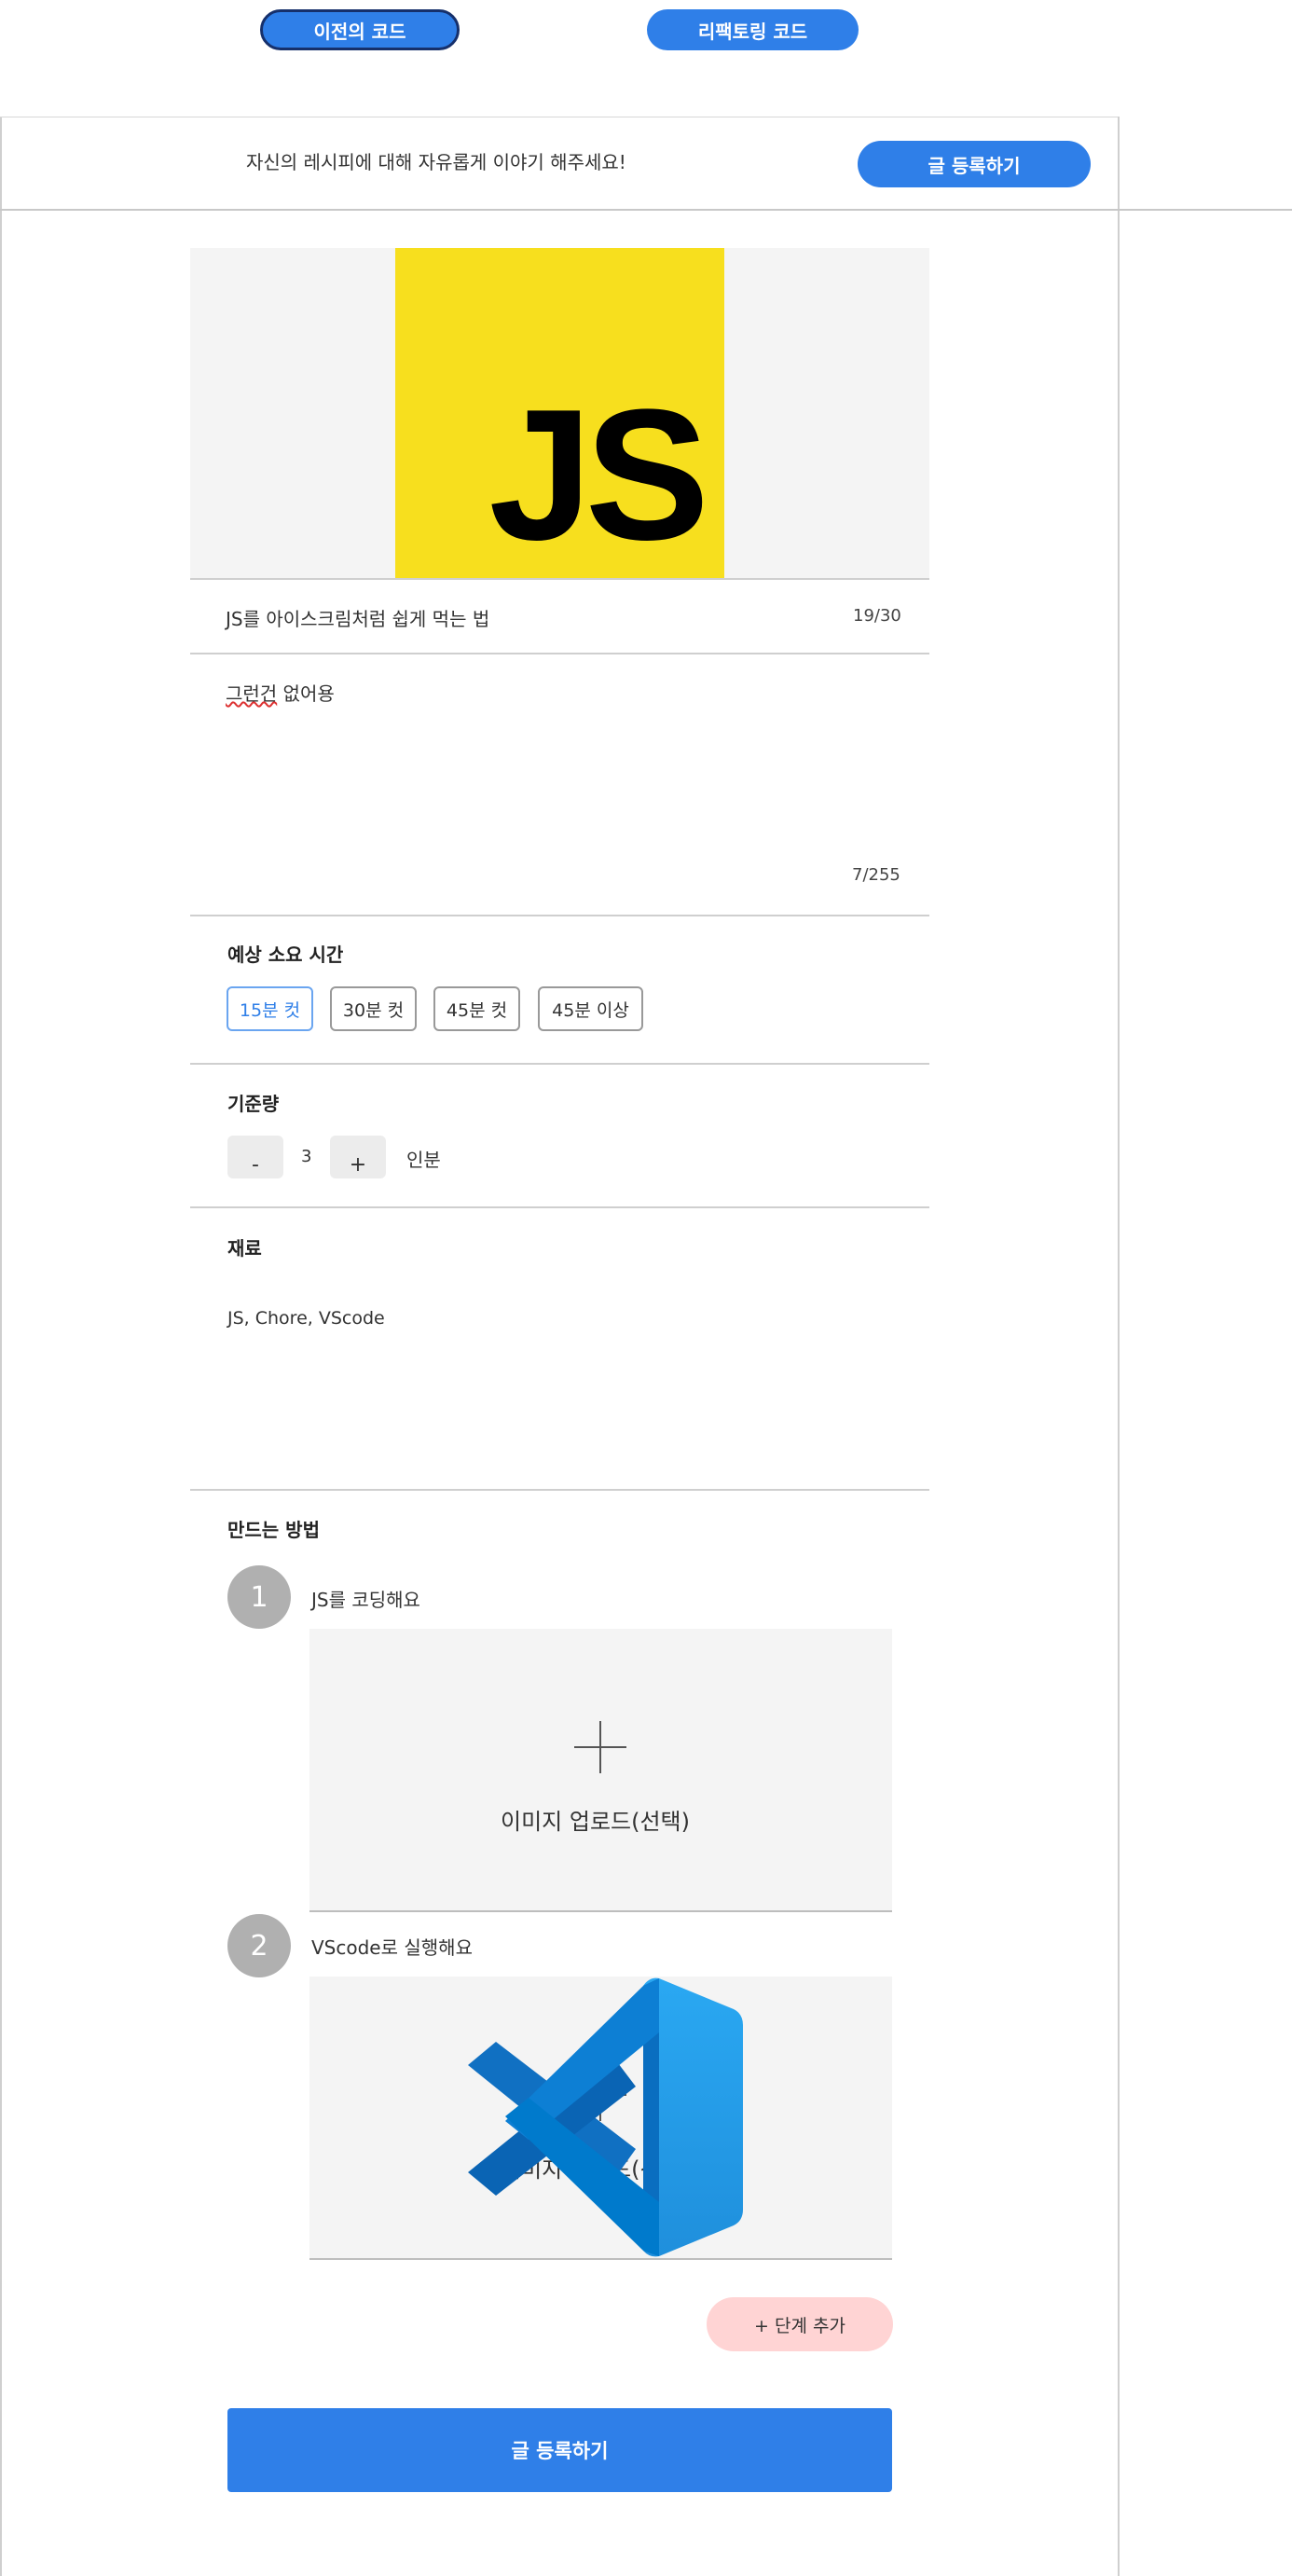 The image size is (1292, 2576). What do you see at coordinates (357, 617) in the screenshot?
I see `recipe-title-input: JS를 아이스크림처럼 쉽게 먹는 법` at bounding box center [357, 617].